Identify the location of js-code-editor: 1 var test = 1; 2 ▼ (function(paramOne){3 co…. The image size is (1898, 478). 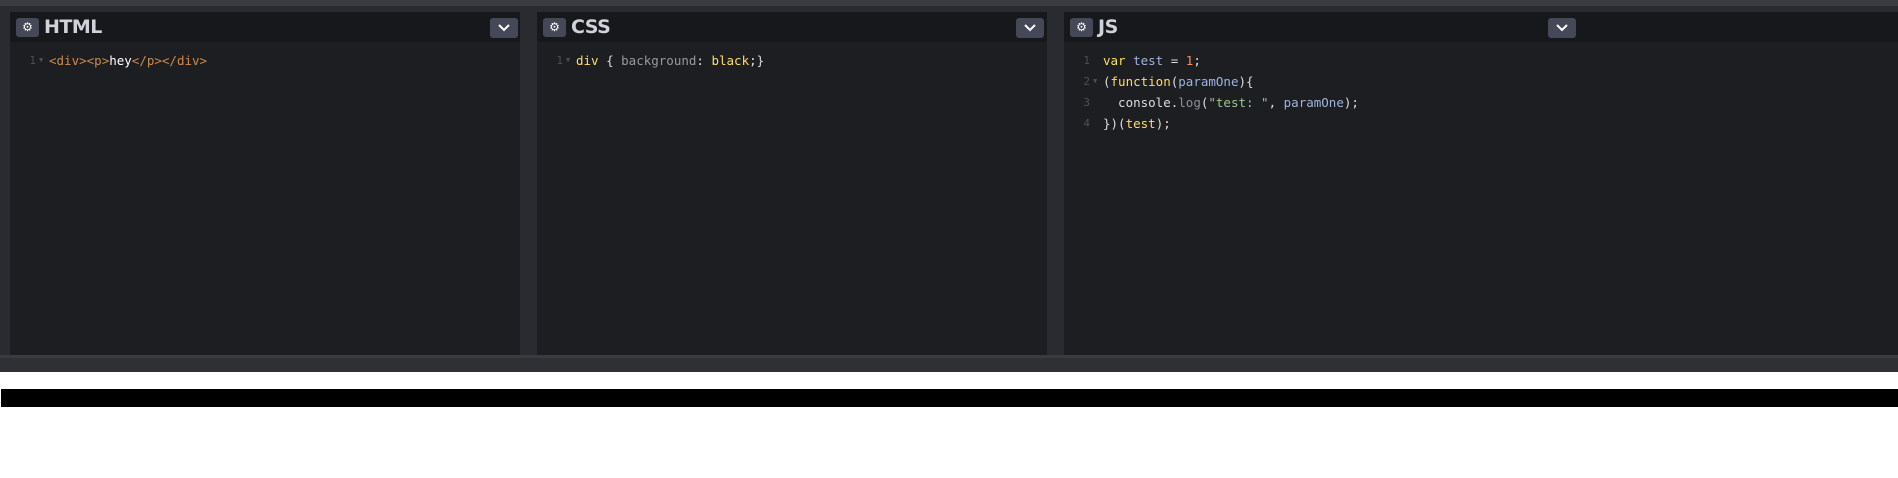
(1481, 92).